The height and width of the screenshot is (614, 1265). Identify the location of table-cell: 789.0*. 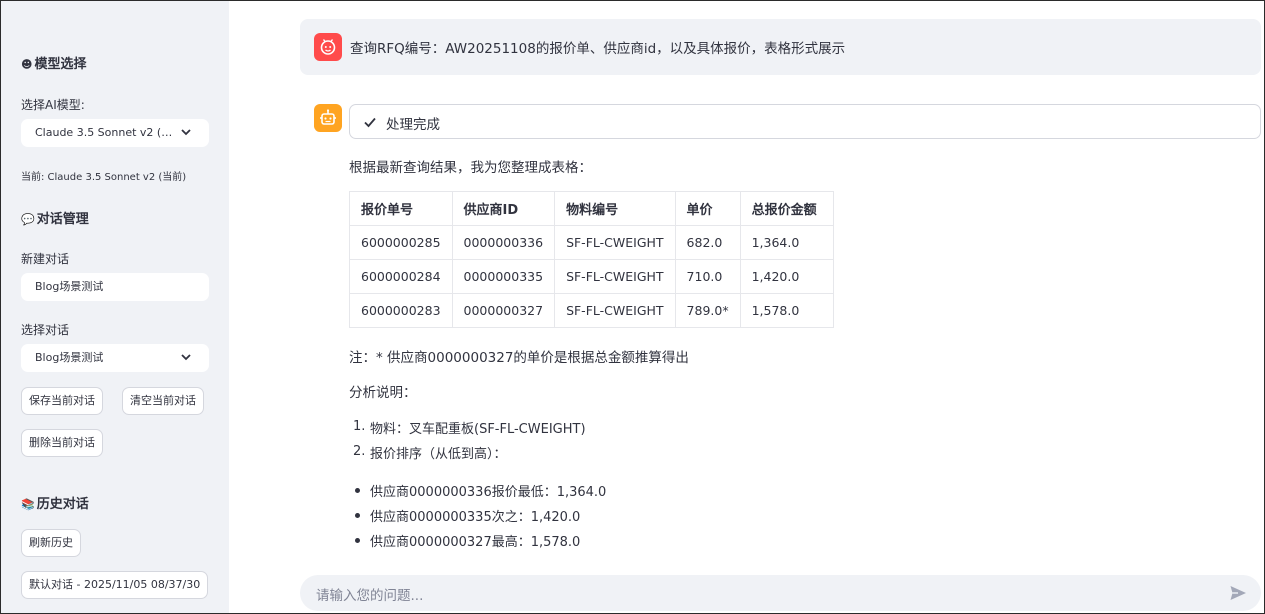
(707, 310).